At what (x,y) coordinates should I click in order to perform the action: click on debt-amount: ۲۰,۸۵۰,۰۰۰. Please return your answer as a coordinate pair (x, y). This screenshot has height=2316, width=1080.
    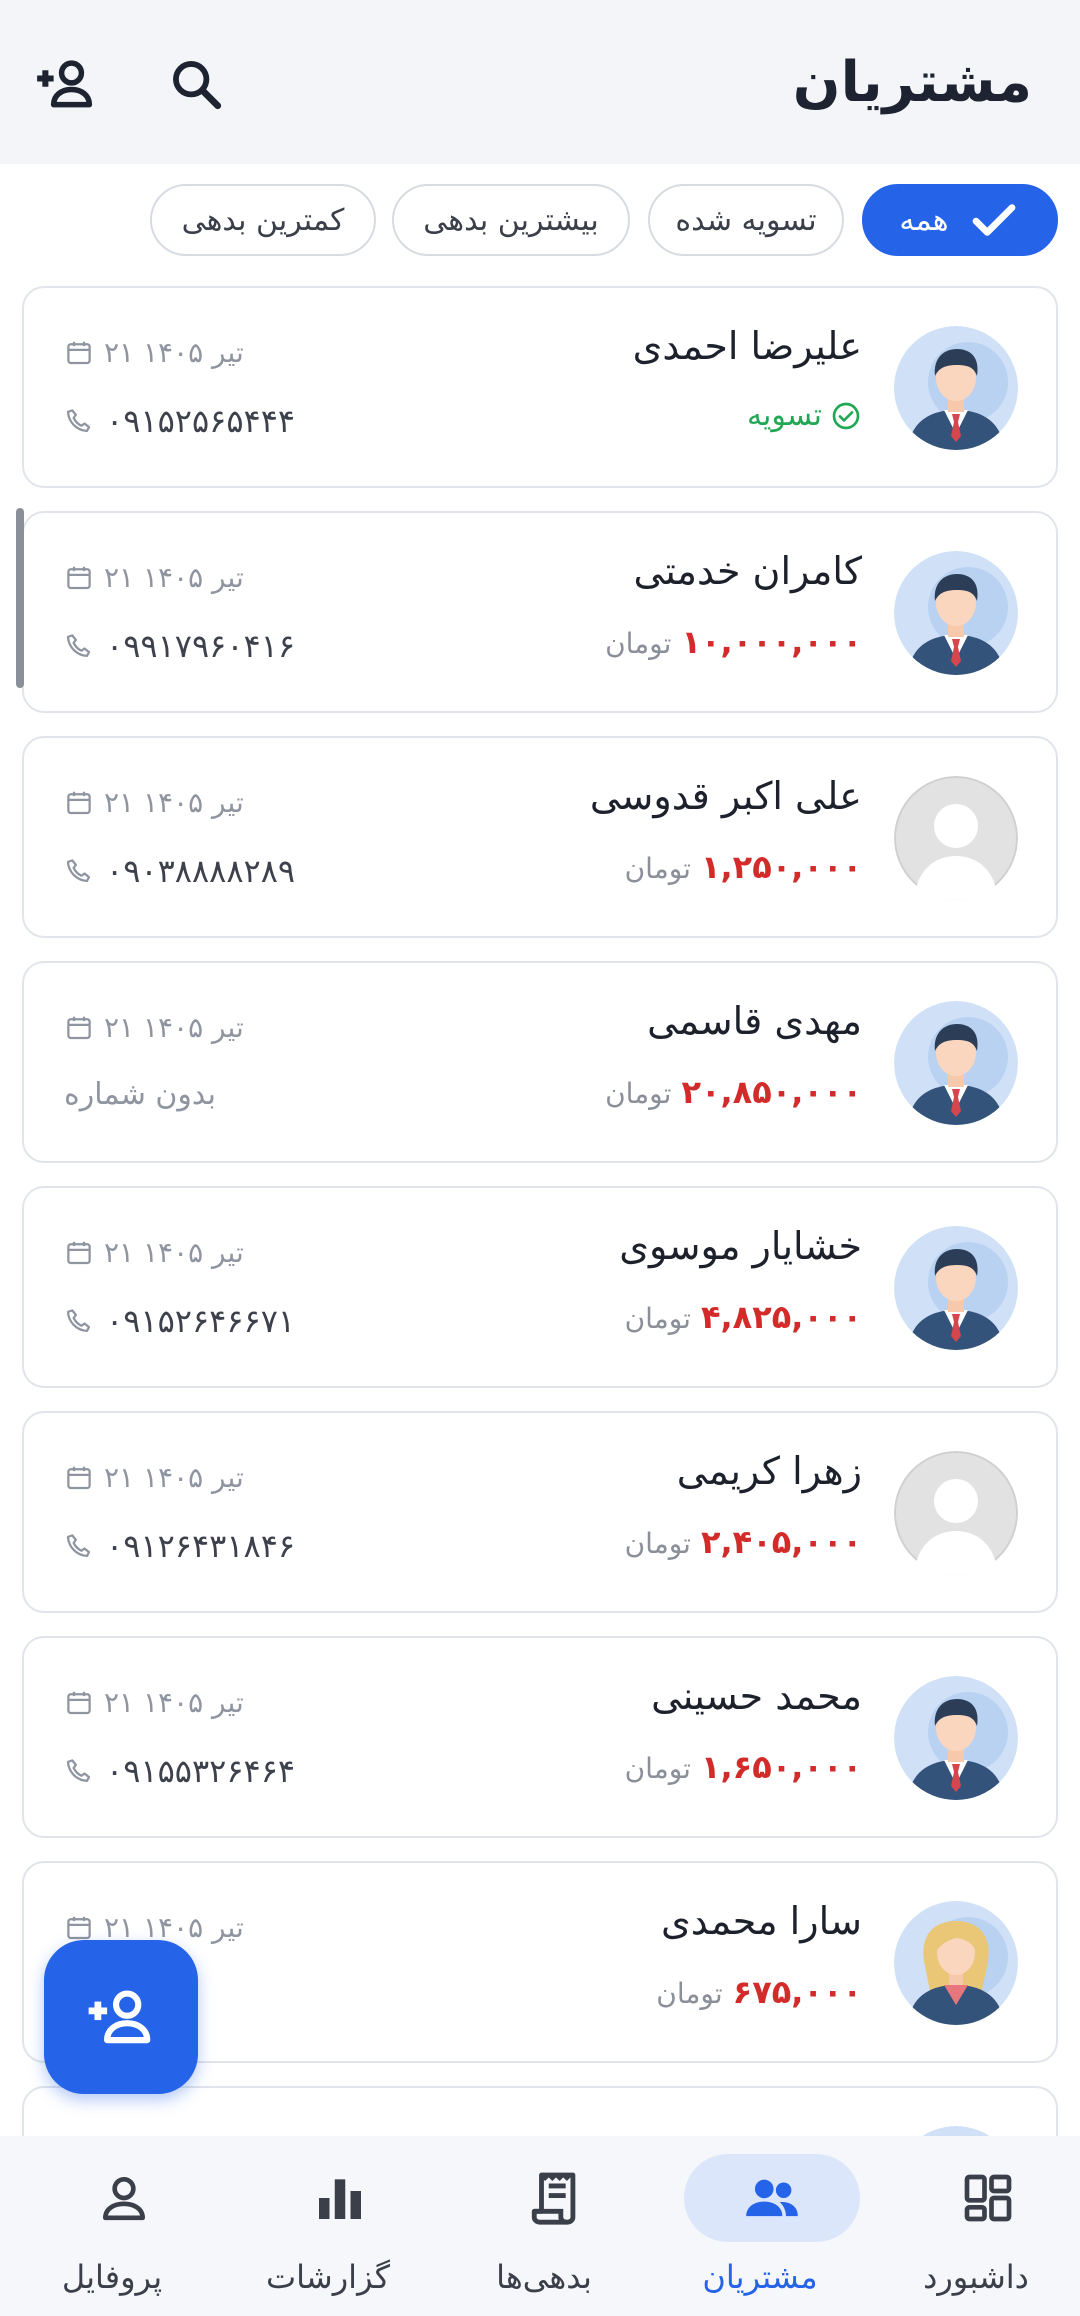
    Looking at the image, I should click on (771, 1092).